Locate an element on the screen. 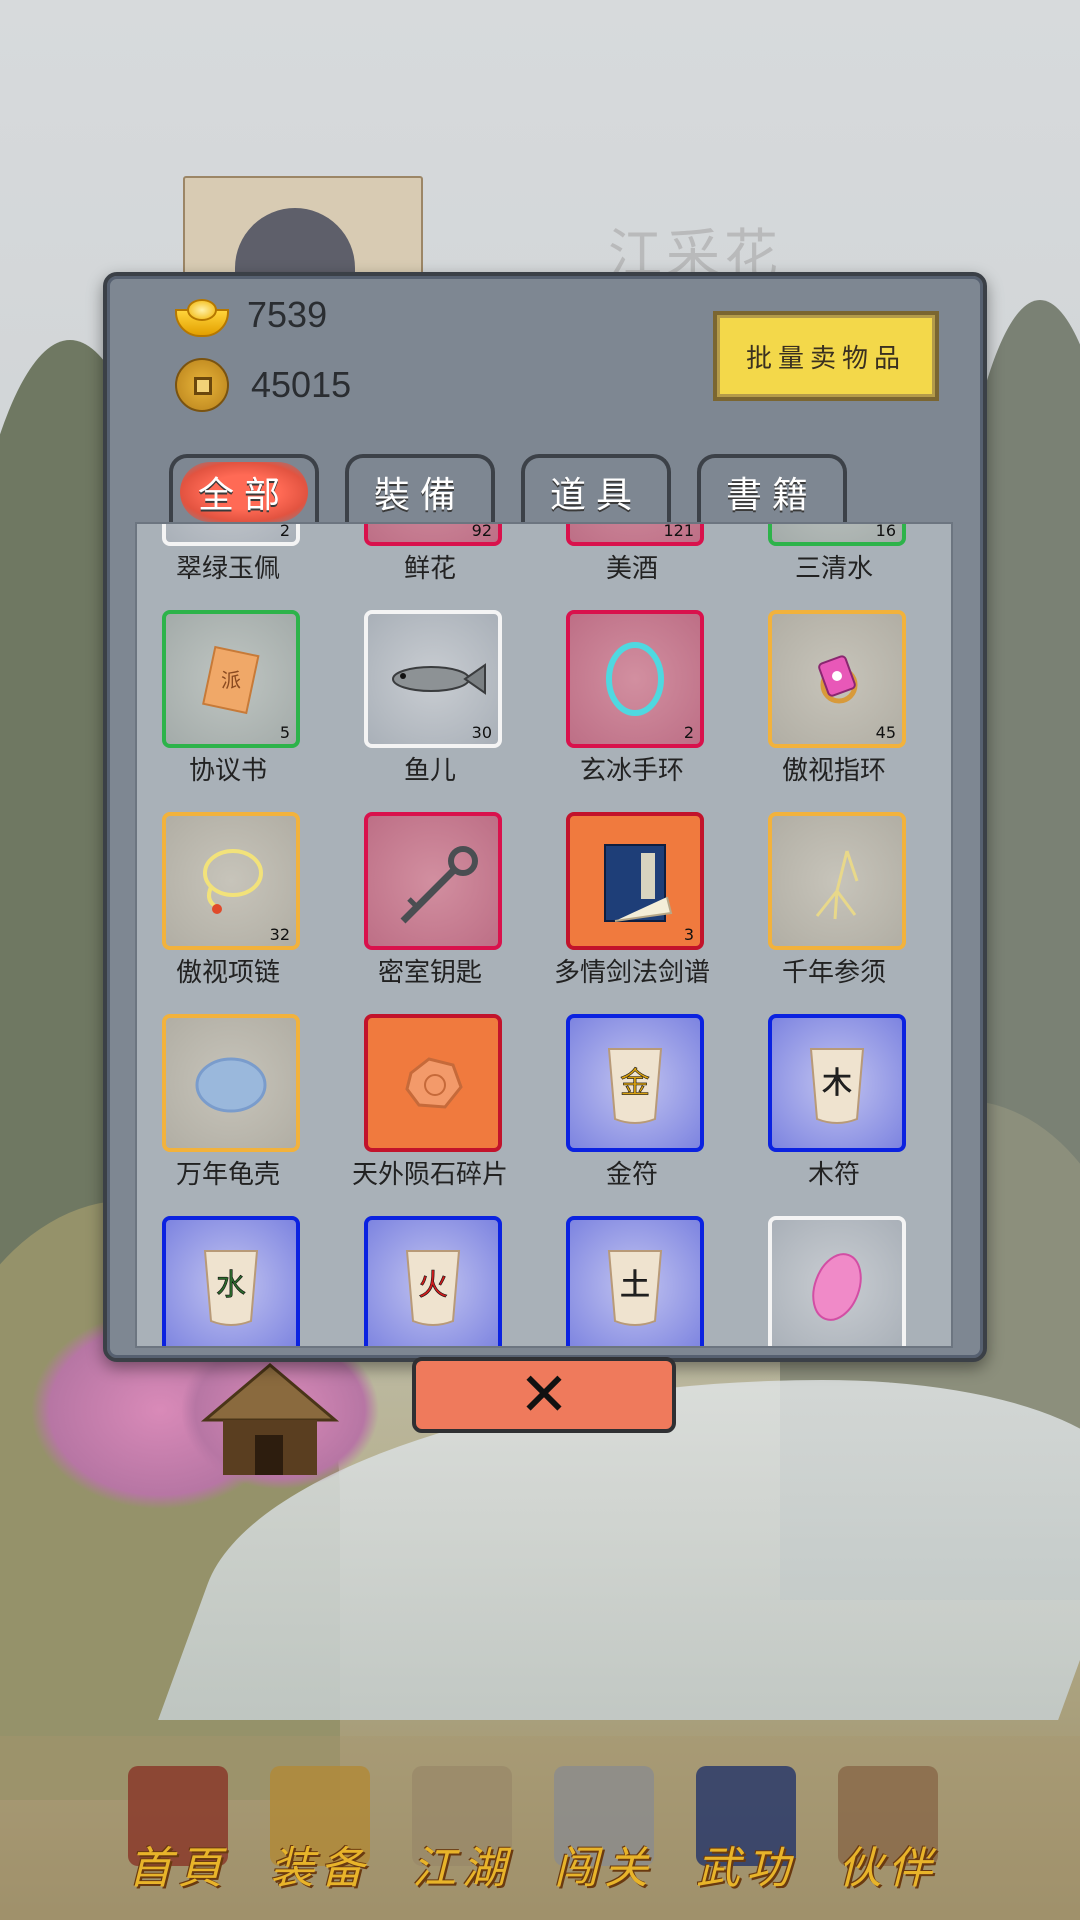 This screenshot has width=1080, height=1920. close-button: ✕ is located at coordinates (544, 1395).